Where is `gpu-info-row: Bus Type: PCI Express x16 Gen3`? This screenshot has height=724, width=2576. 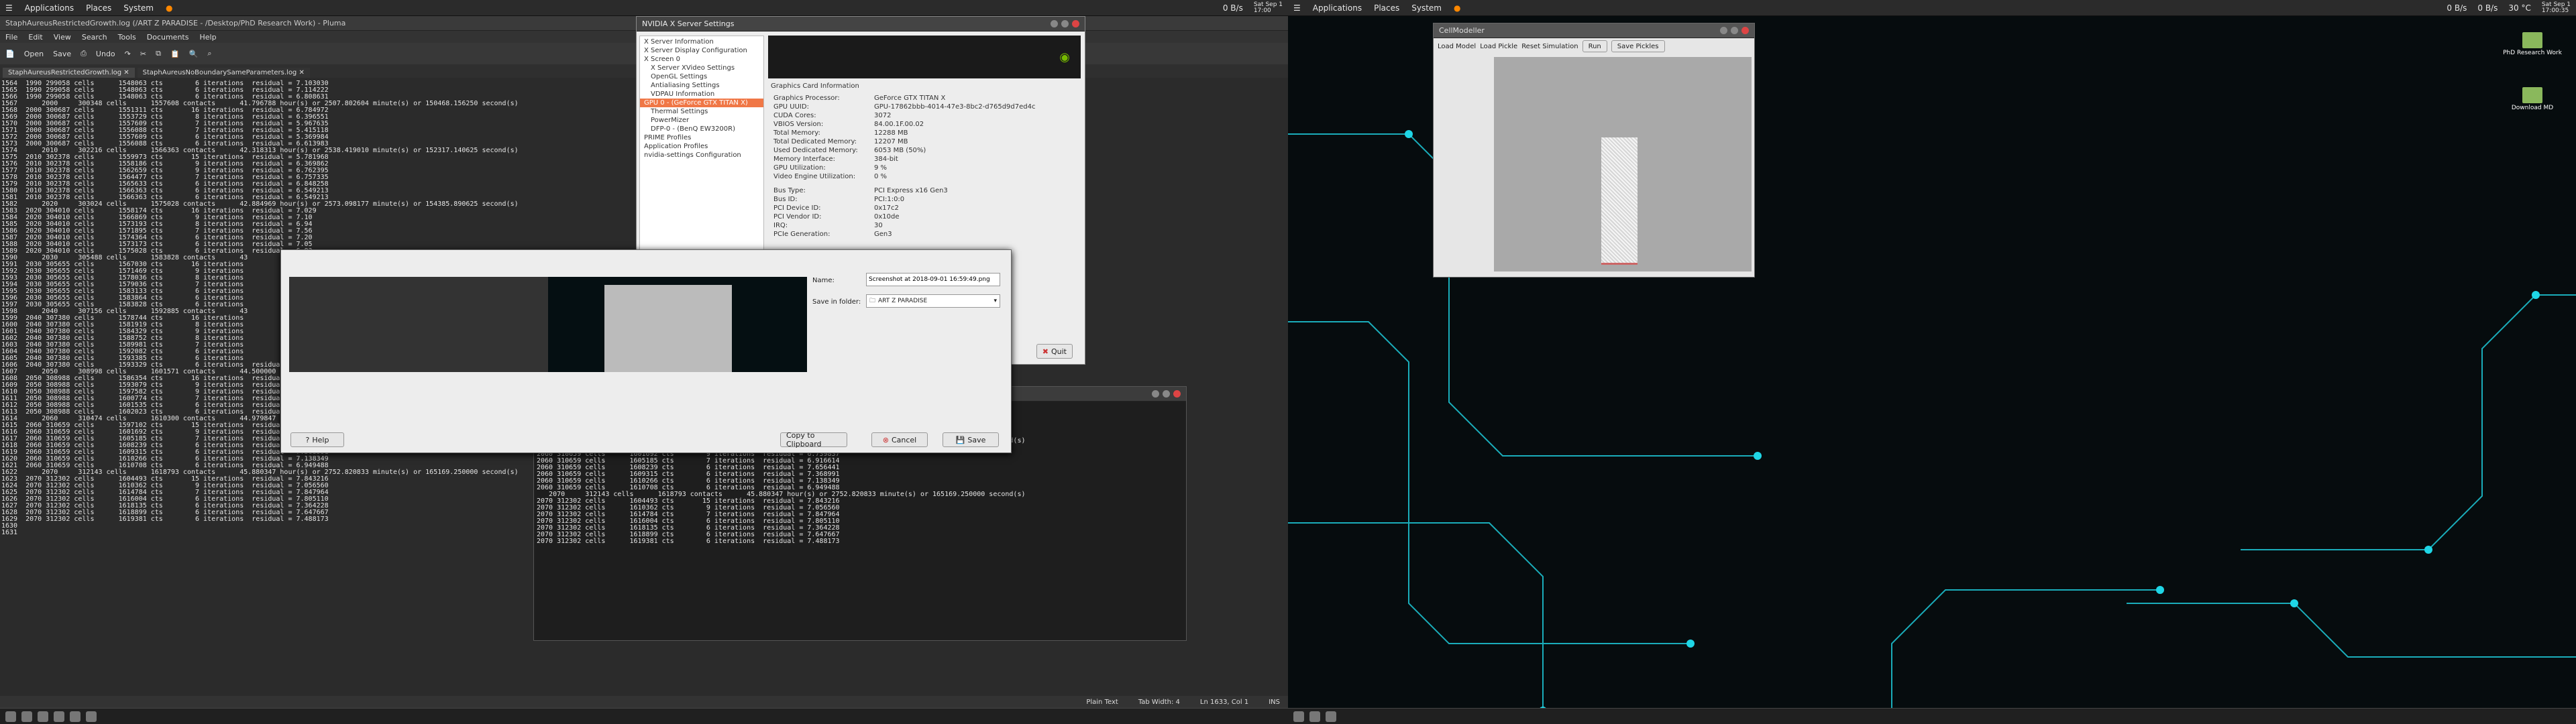 gpu-info-row: Bus Type: PCI Express x16 Gen3 is located at coordinates (926, 190).